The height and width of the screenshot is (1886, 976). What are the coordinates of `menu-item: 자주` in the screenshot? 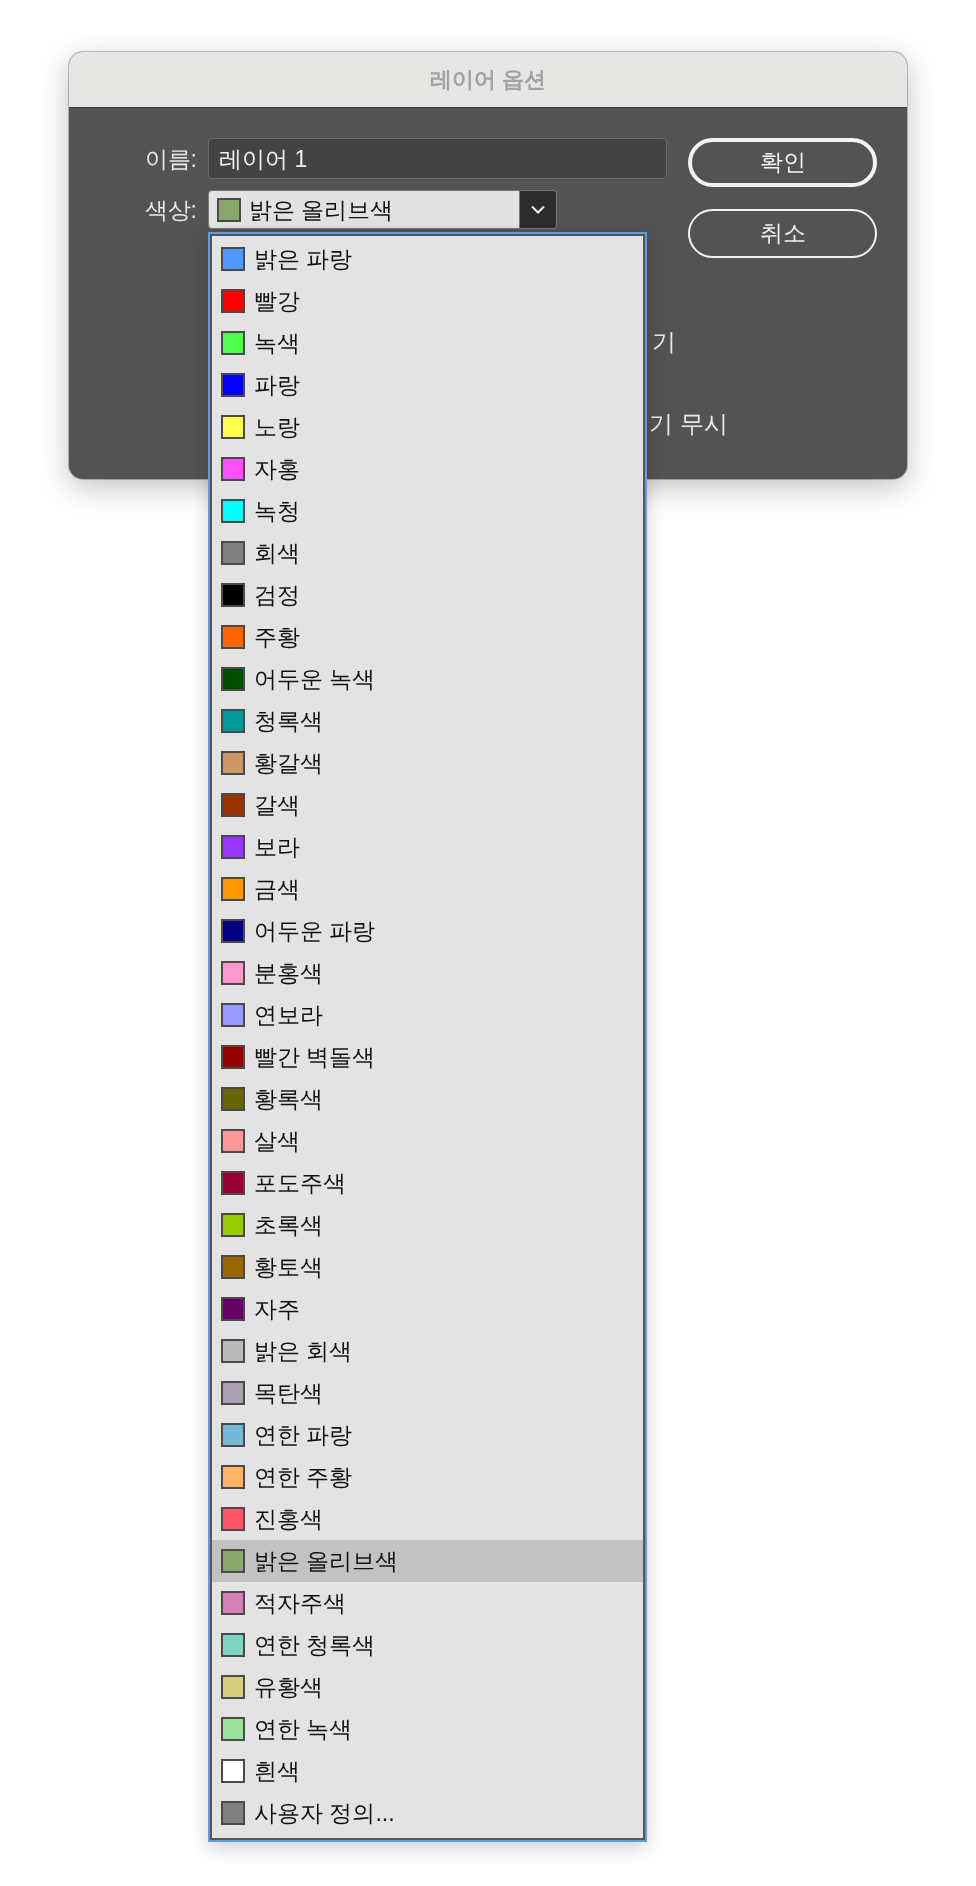 It's located at (427, 1309).